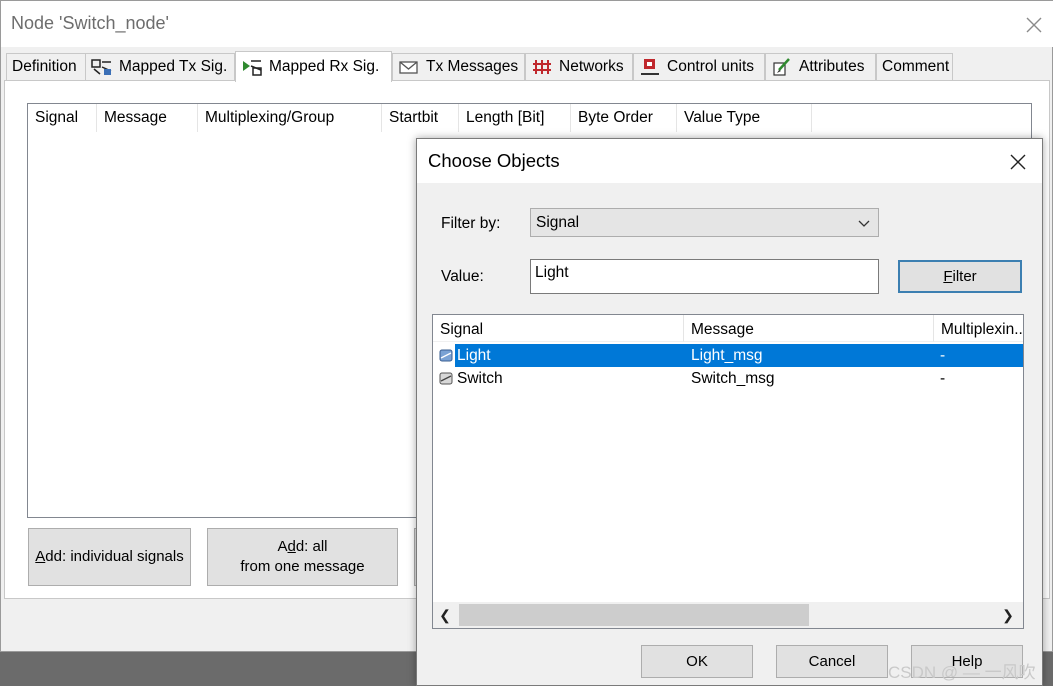 The width and height of the screenshot is (1053, 686). I want to click on value-label: Value:, so click(462, 276).